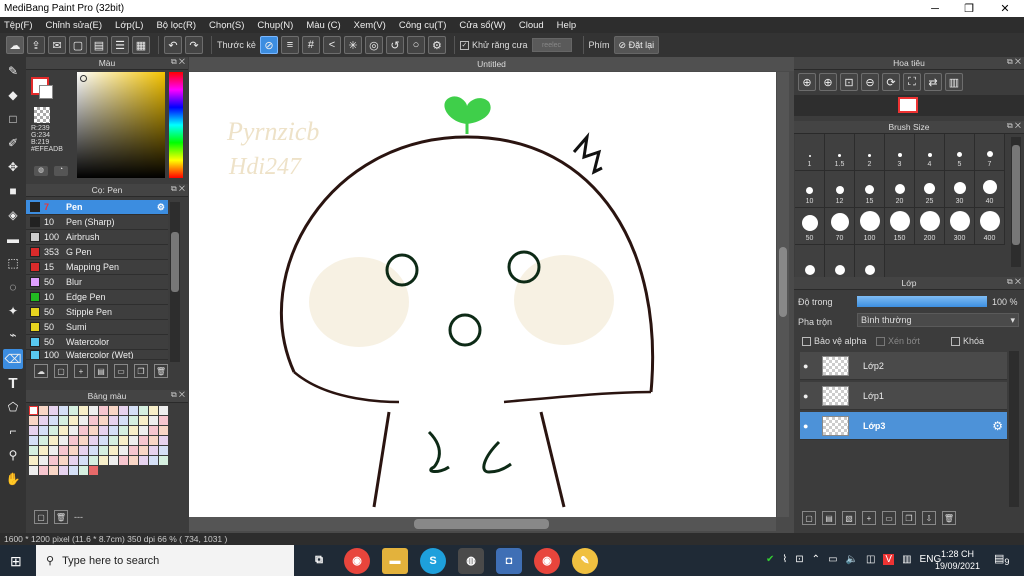 The height and width of the screenshot is (576, 1024). I want to click on add-brush-icon: +, so click(81, 371).